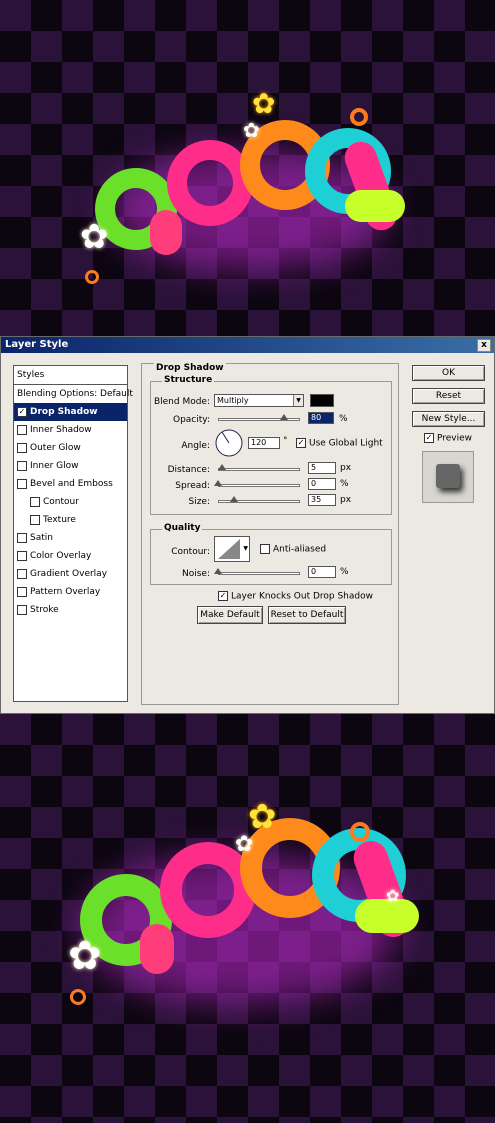  I want to click on knockout-option: ✓ Layer Knocks Out Drop Shadow, so click(295, 596).